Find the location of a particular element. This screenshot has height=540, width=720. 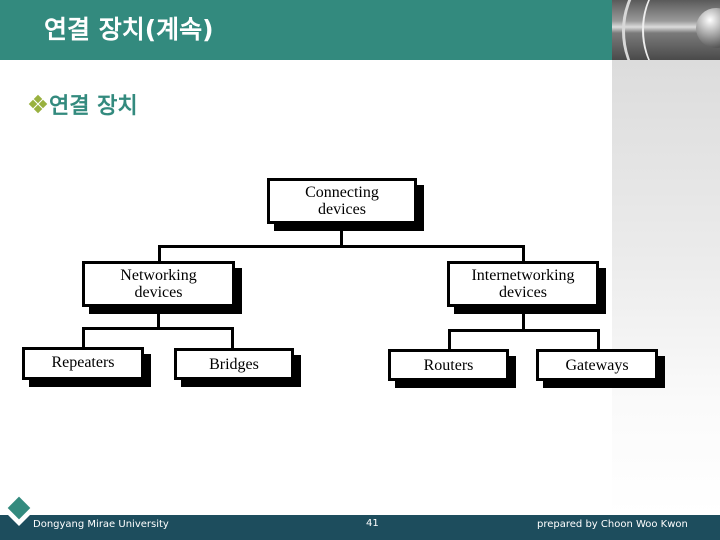

node-repeaters: Repeaters is located at coordinates (83, 363).